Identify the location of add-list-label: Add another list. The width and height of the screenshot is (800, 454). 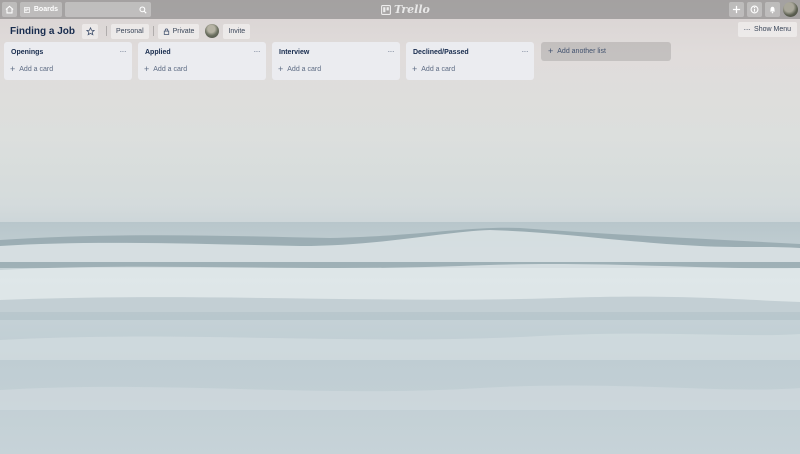
(581, 51).